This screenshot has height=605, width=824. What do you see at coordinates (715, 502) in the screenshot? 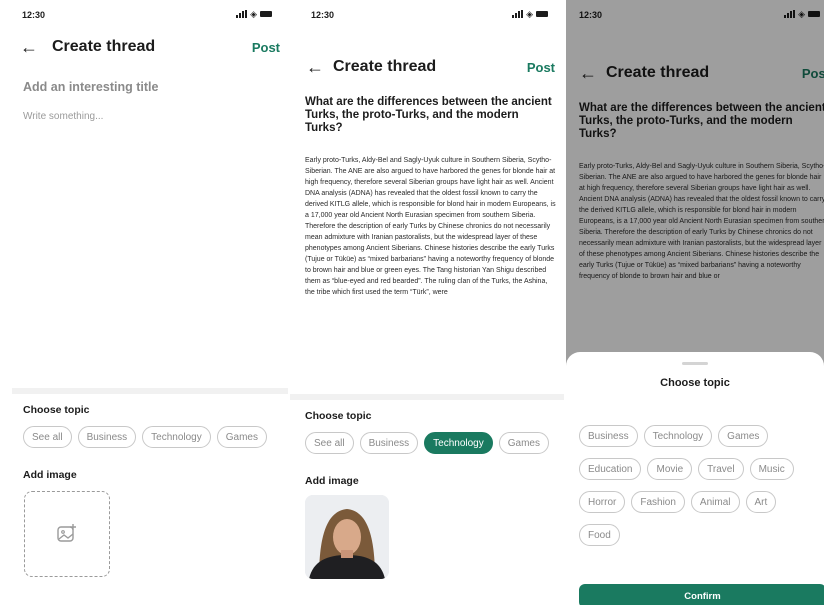
I see `topic-chip-animal: Animal` at bounding box center [715, 502].